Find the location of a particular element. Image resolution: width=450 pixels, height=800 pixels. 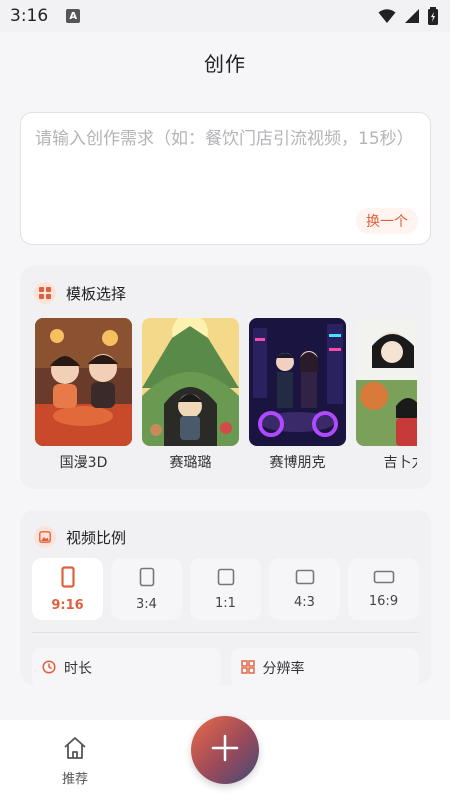

ratio-label: 4:3 is located at coordinates (304, 602).